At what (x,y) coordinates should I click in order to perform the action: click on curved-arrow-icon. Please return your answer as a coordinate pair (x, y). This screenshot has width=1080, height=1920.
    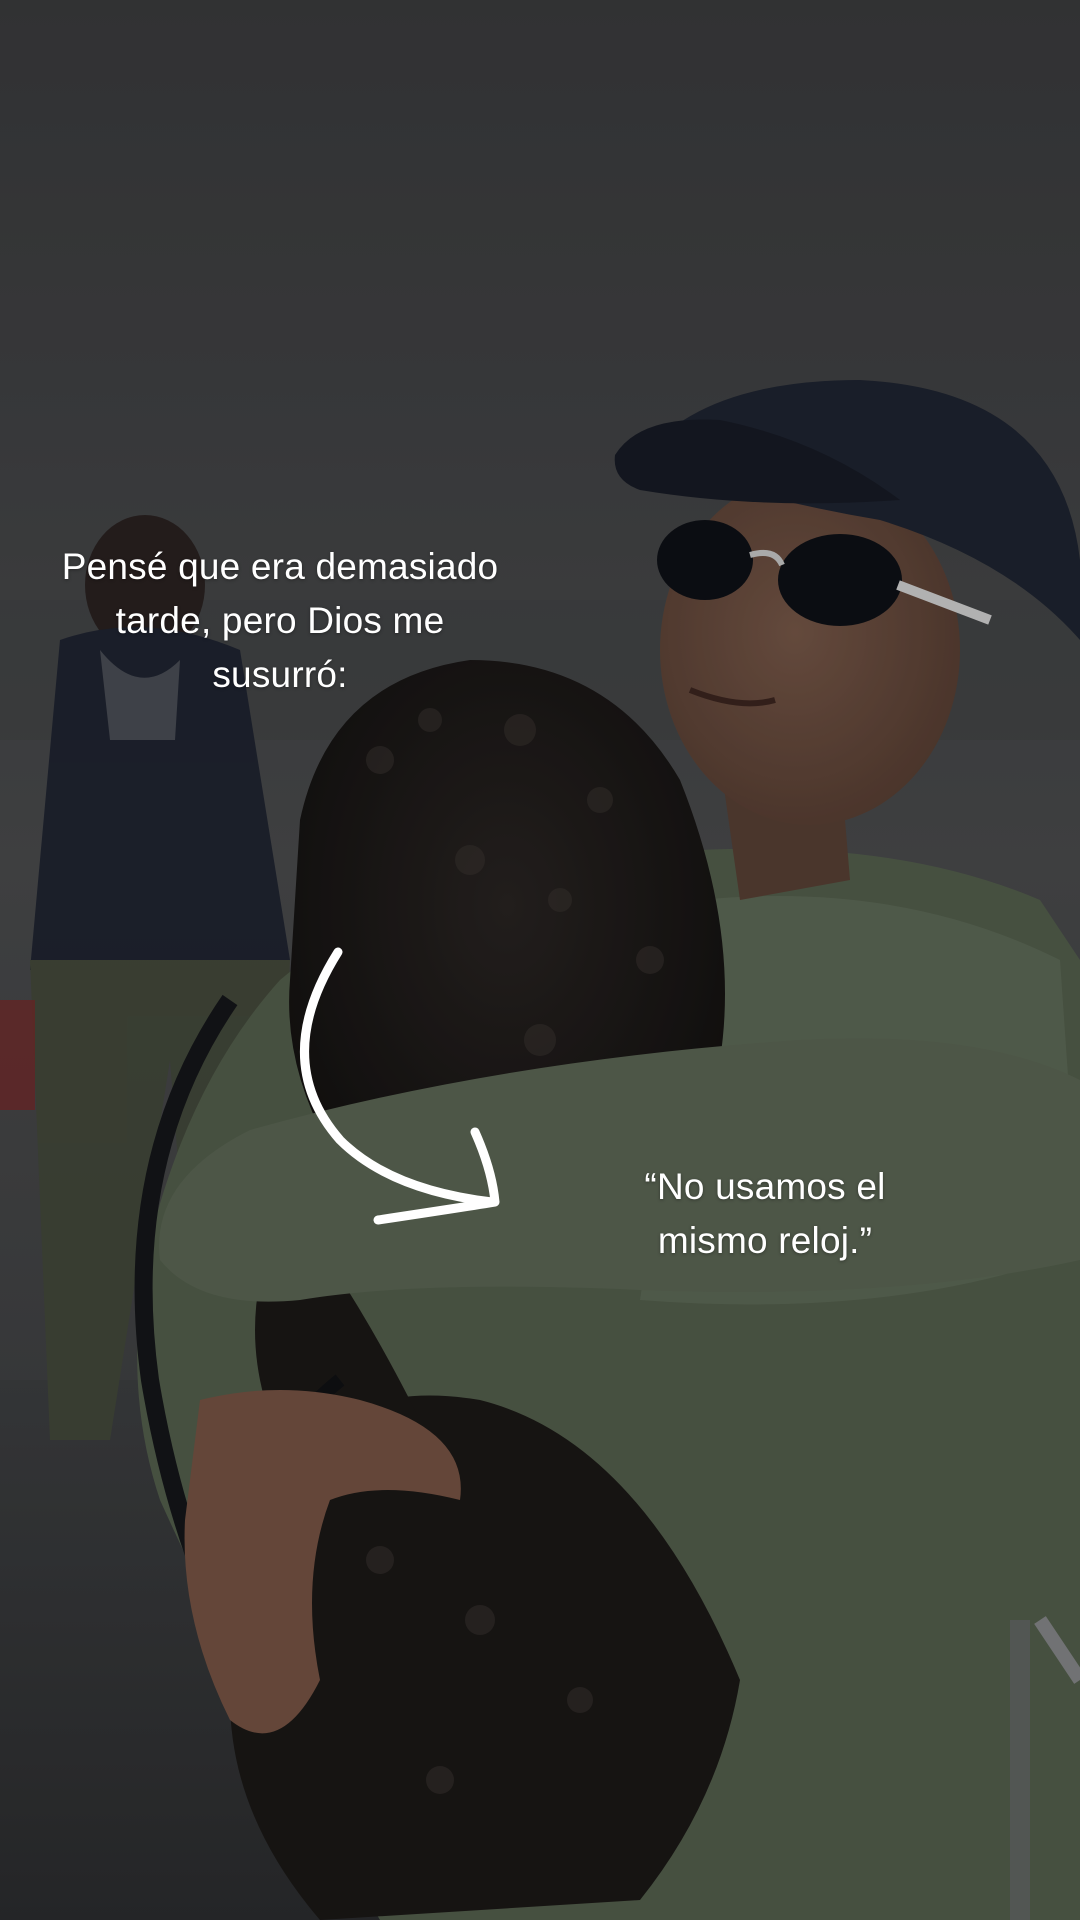
    Looking at the image, I should click on (400, 1086).